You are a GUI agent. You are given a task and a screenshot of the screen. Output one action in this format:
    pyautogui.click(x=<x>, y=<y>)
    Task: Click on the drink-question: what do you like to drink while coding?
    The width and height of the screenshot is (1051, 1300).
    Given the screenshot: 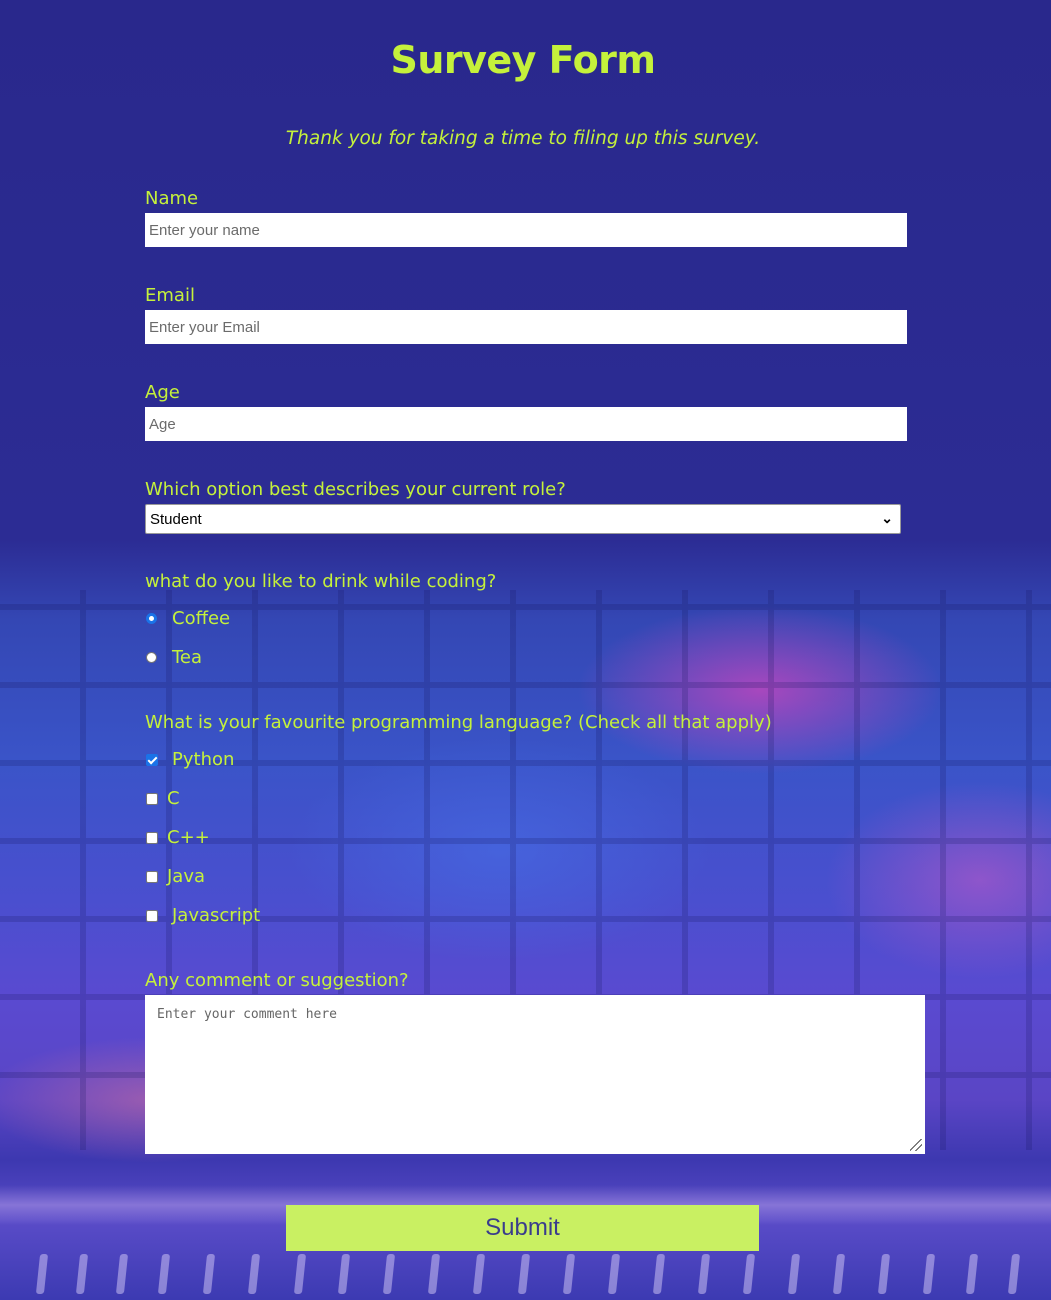 What is the action you would take?
    pyautogui.click(x=321, y=581)
    